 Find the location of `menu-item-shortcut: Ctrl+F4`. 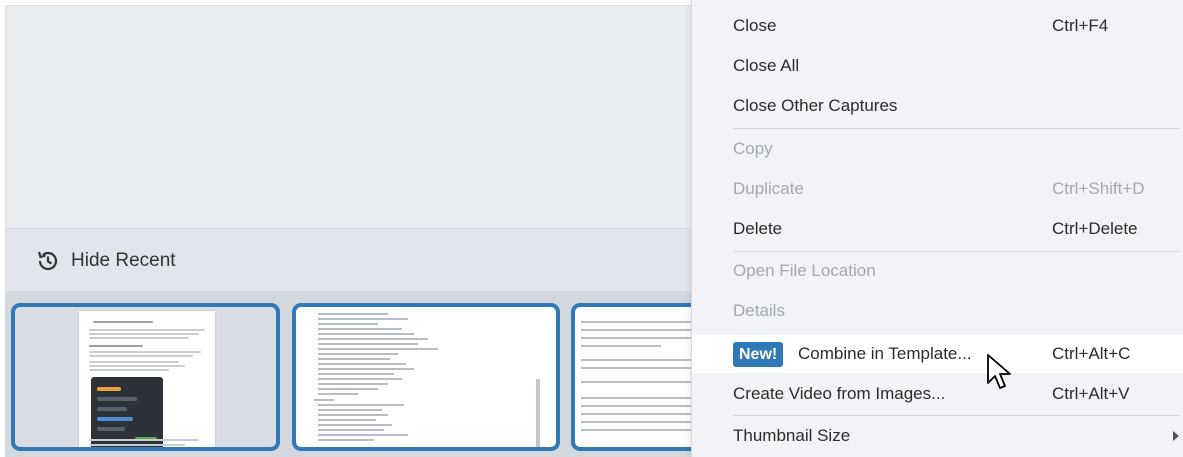

menu-item-shortcut: Ctrl+F4 is located at coordinates (1080, 25).